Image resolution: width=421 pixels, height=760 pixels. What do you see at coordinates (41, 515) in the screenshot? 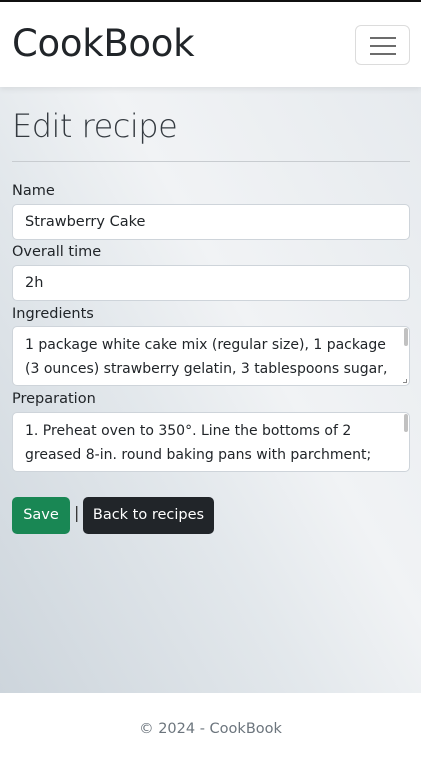
I see `save-button: Save` at bounding box center [41, 515].